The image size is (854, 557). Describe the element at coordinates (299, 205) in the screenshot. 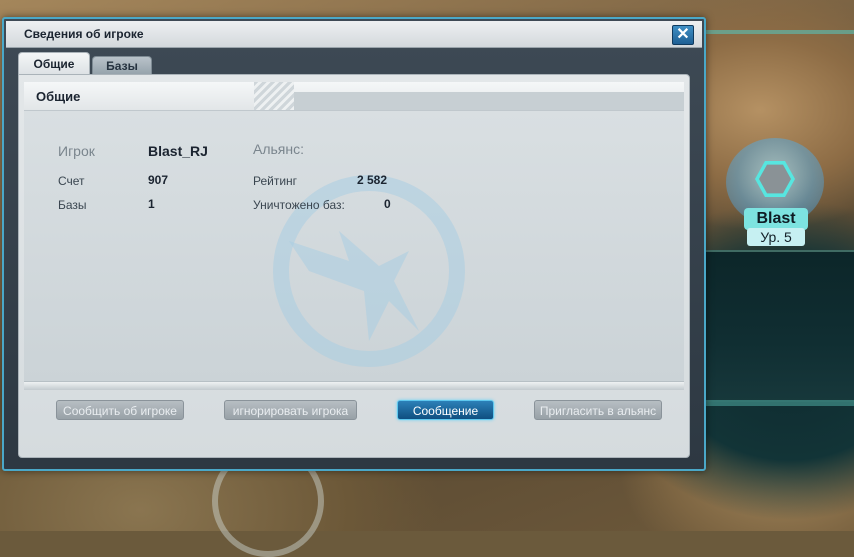

I see `destroyed-bases-label: Уничтожено баз:` at that location.